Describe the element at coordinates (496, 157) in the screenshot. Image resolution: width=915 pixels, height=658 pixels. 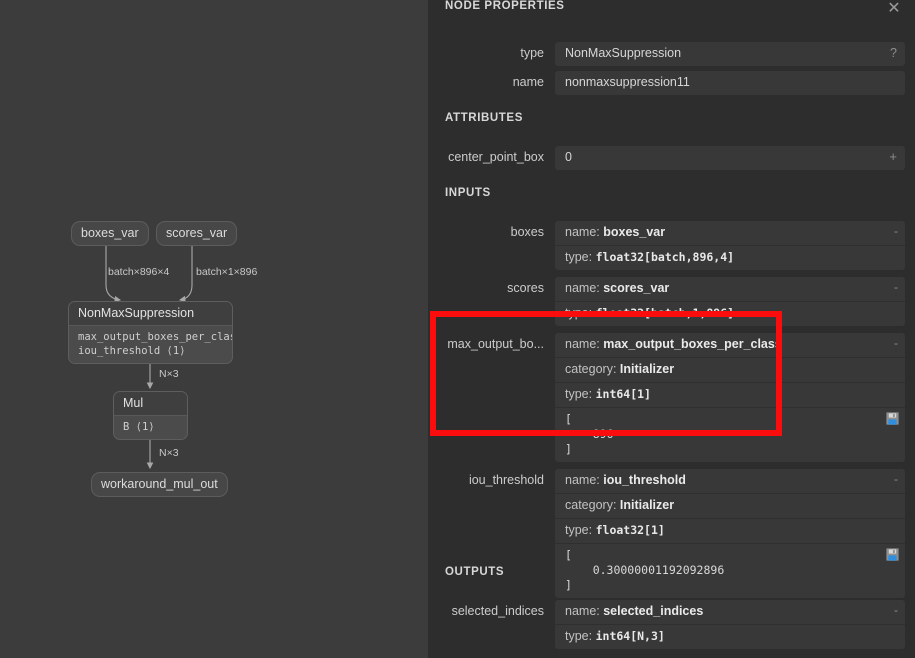
I see `row-label: center_point_box` at that location.